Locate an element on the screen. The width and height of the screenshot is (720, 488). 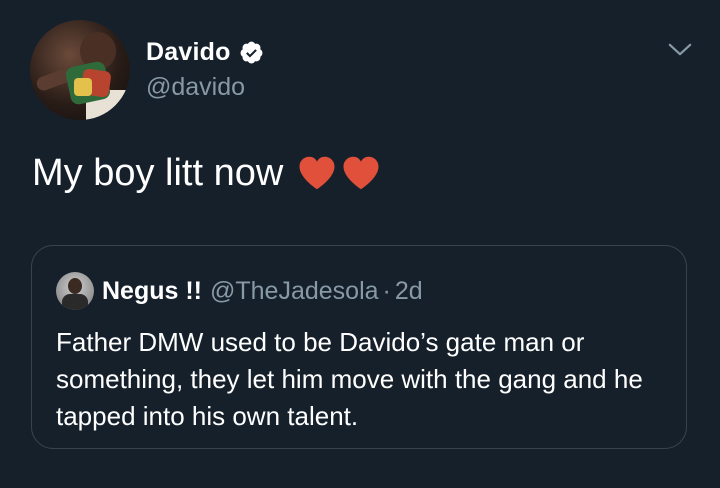
quoted-author-handle: @TheJadesola is located at coordinates (294, 291).